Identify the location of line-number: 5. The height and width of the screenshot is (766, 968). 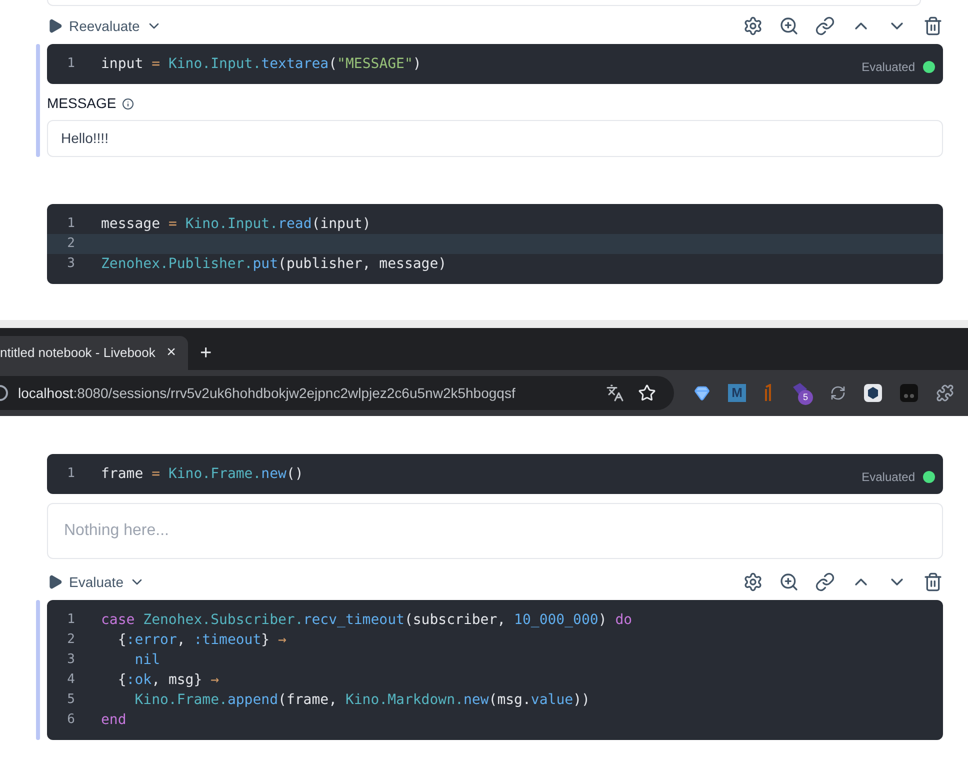
(71, 700).